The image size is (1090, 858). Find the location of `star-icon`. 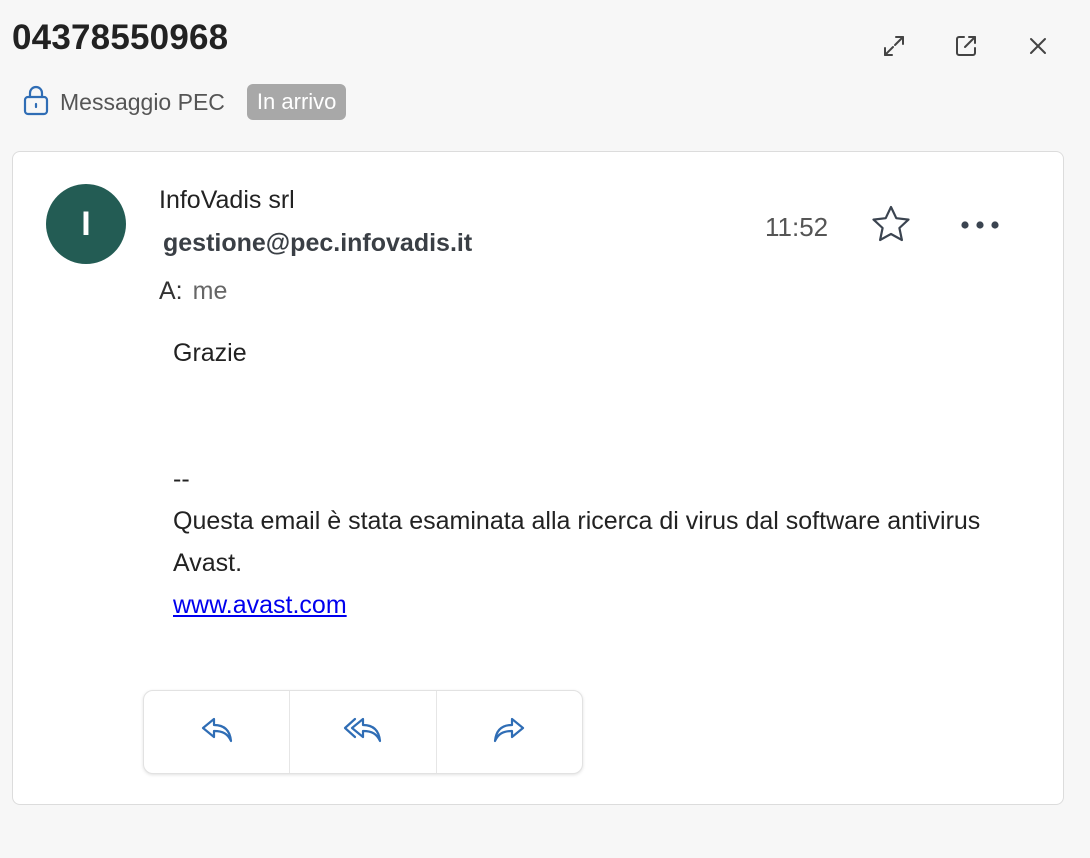

star-icon is located at coordinates (891, 226).